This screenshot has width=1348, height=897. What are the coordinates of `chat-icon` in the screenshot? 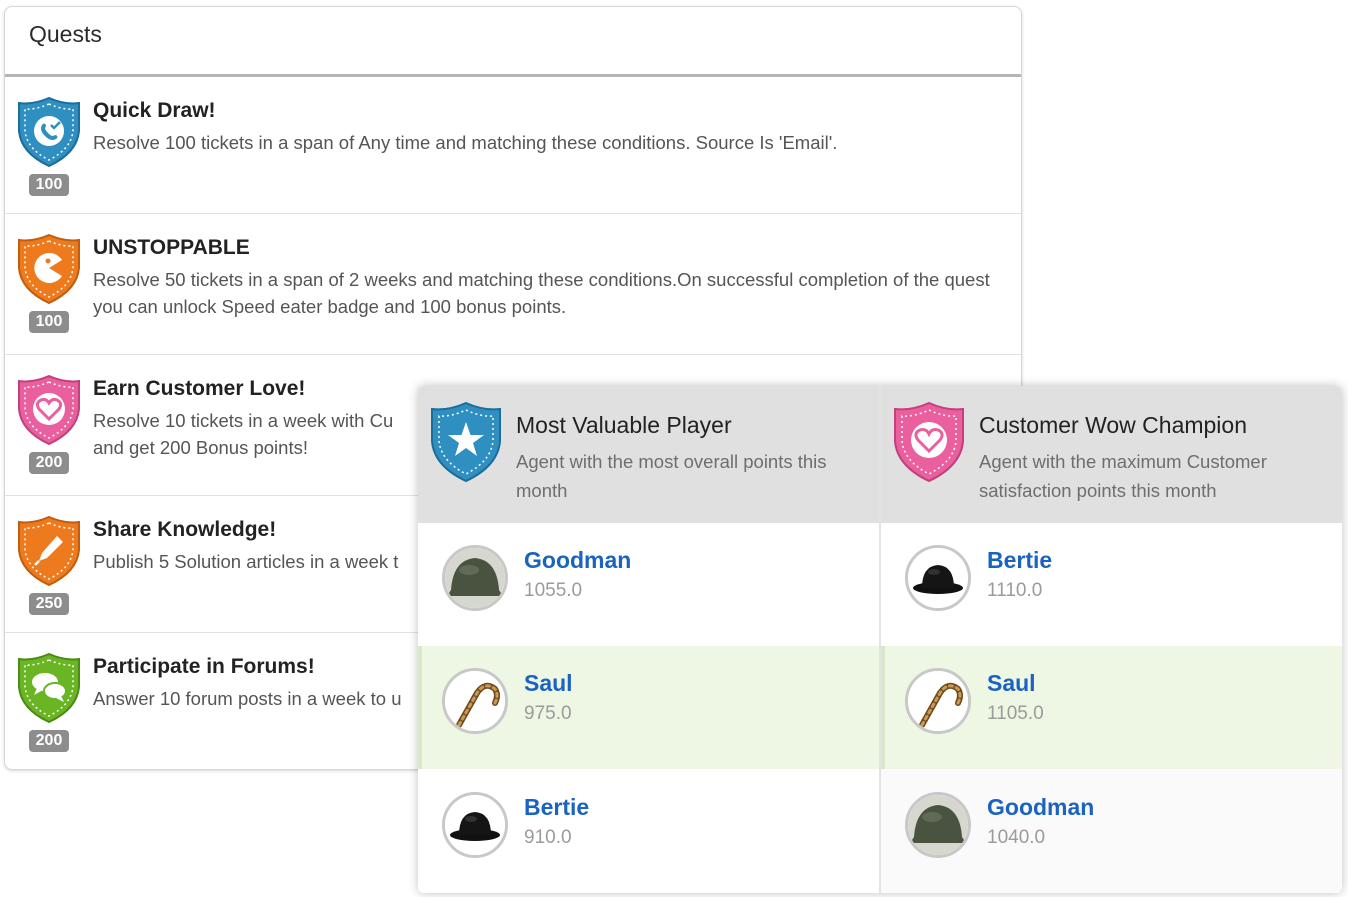 It's located at (49, 688).